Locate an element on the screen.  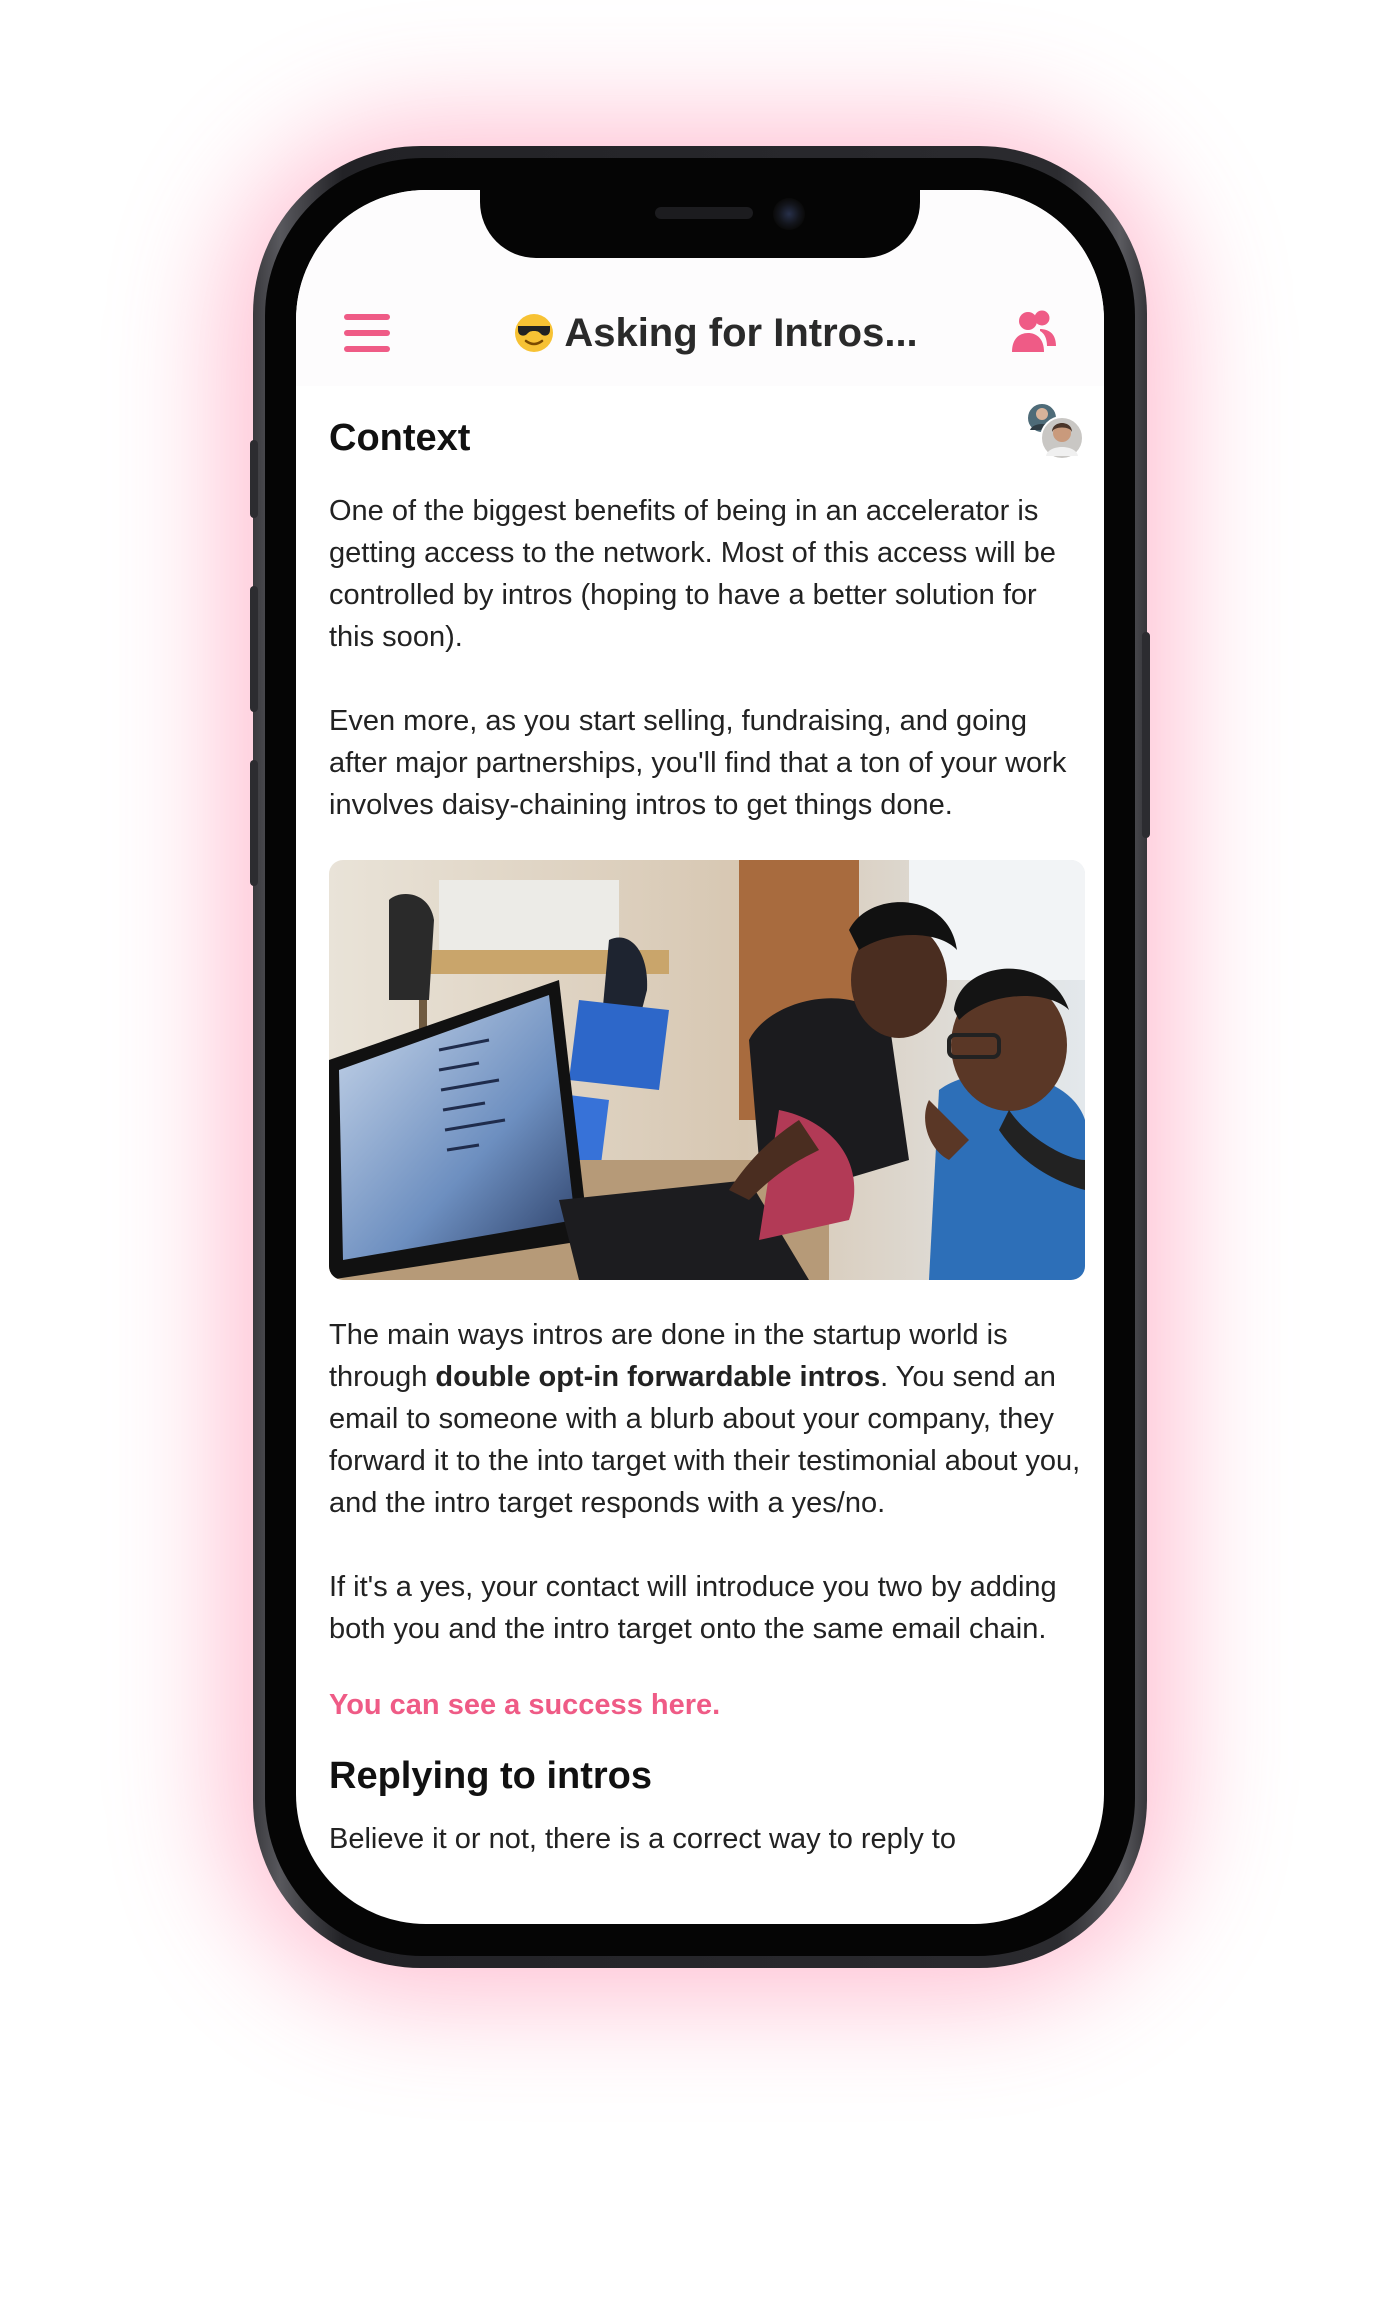
sunglasses-emoji-icon is located at coordinates (534, 333).